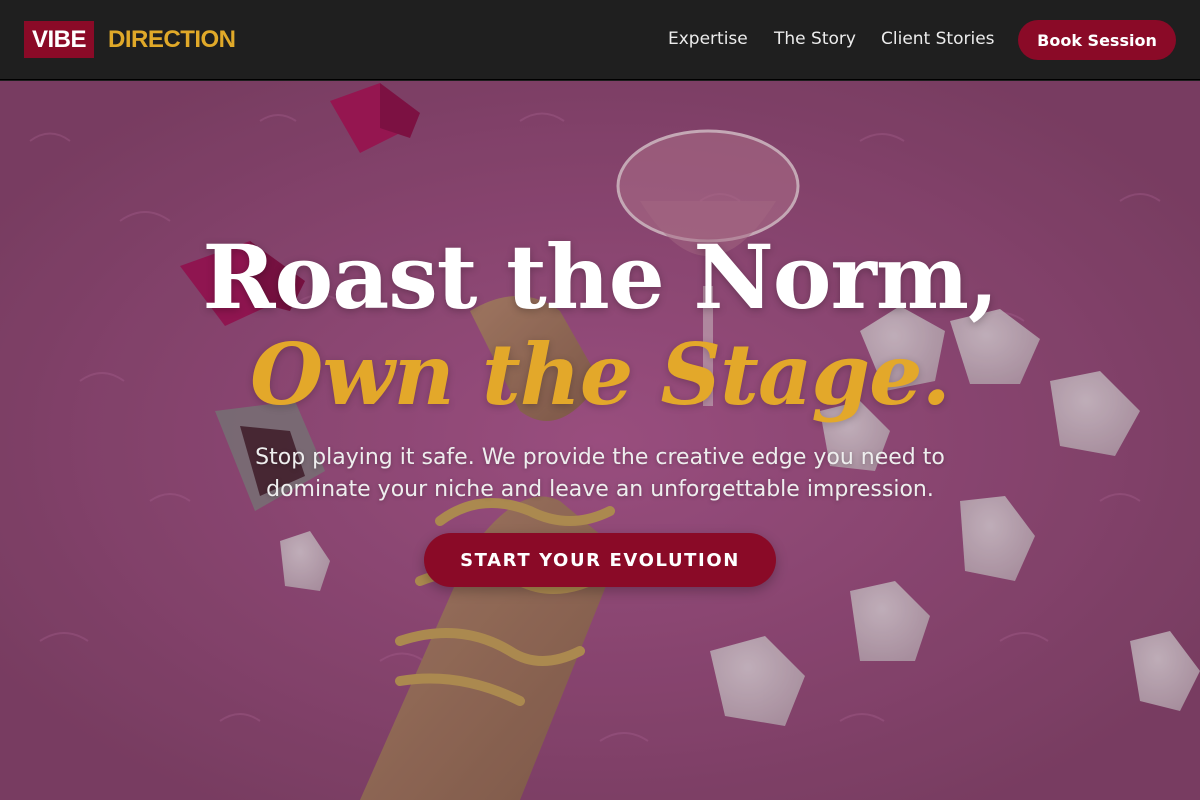 Image resolution: width=1200 pixels, height=800 pixels. I want to click on nav-link-expertise: Expertise, so click(708, 39).